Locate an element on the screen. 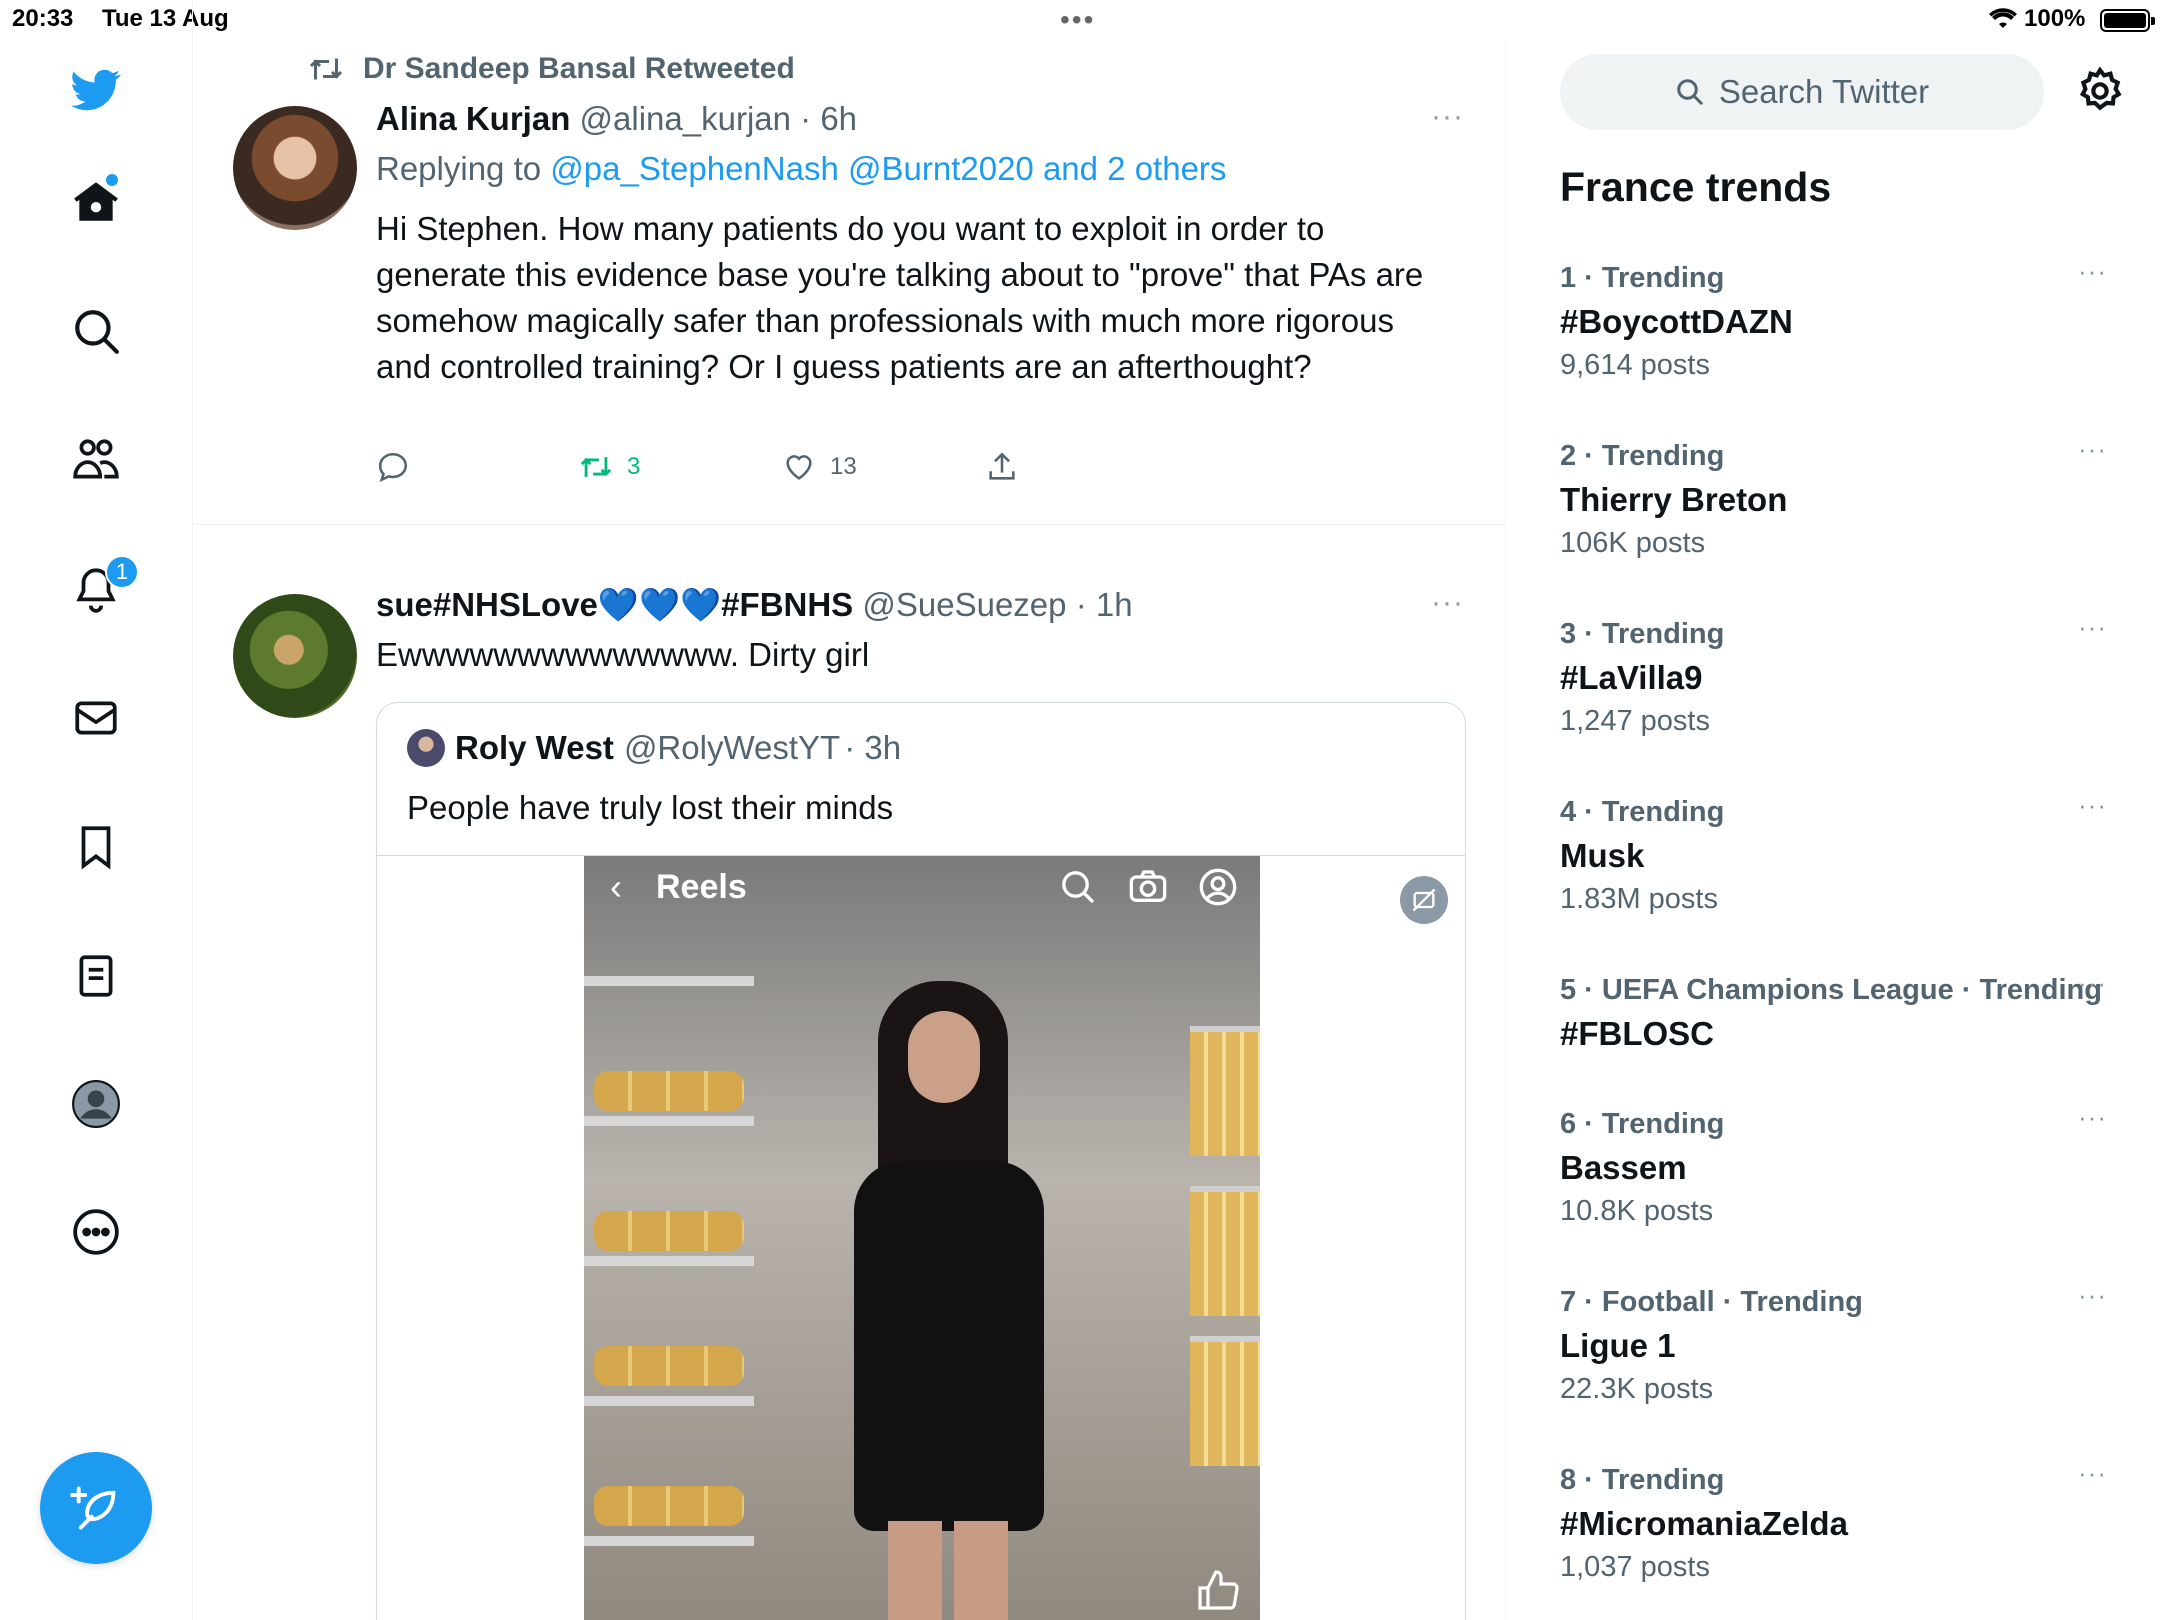 The image size is (2160, 1620). tweet-header: Alina Kurjan @alina_kurjan · 6h is located at coordinates (616, 119).